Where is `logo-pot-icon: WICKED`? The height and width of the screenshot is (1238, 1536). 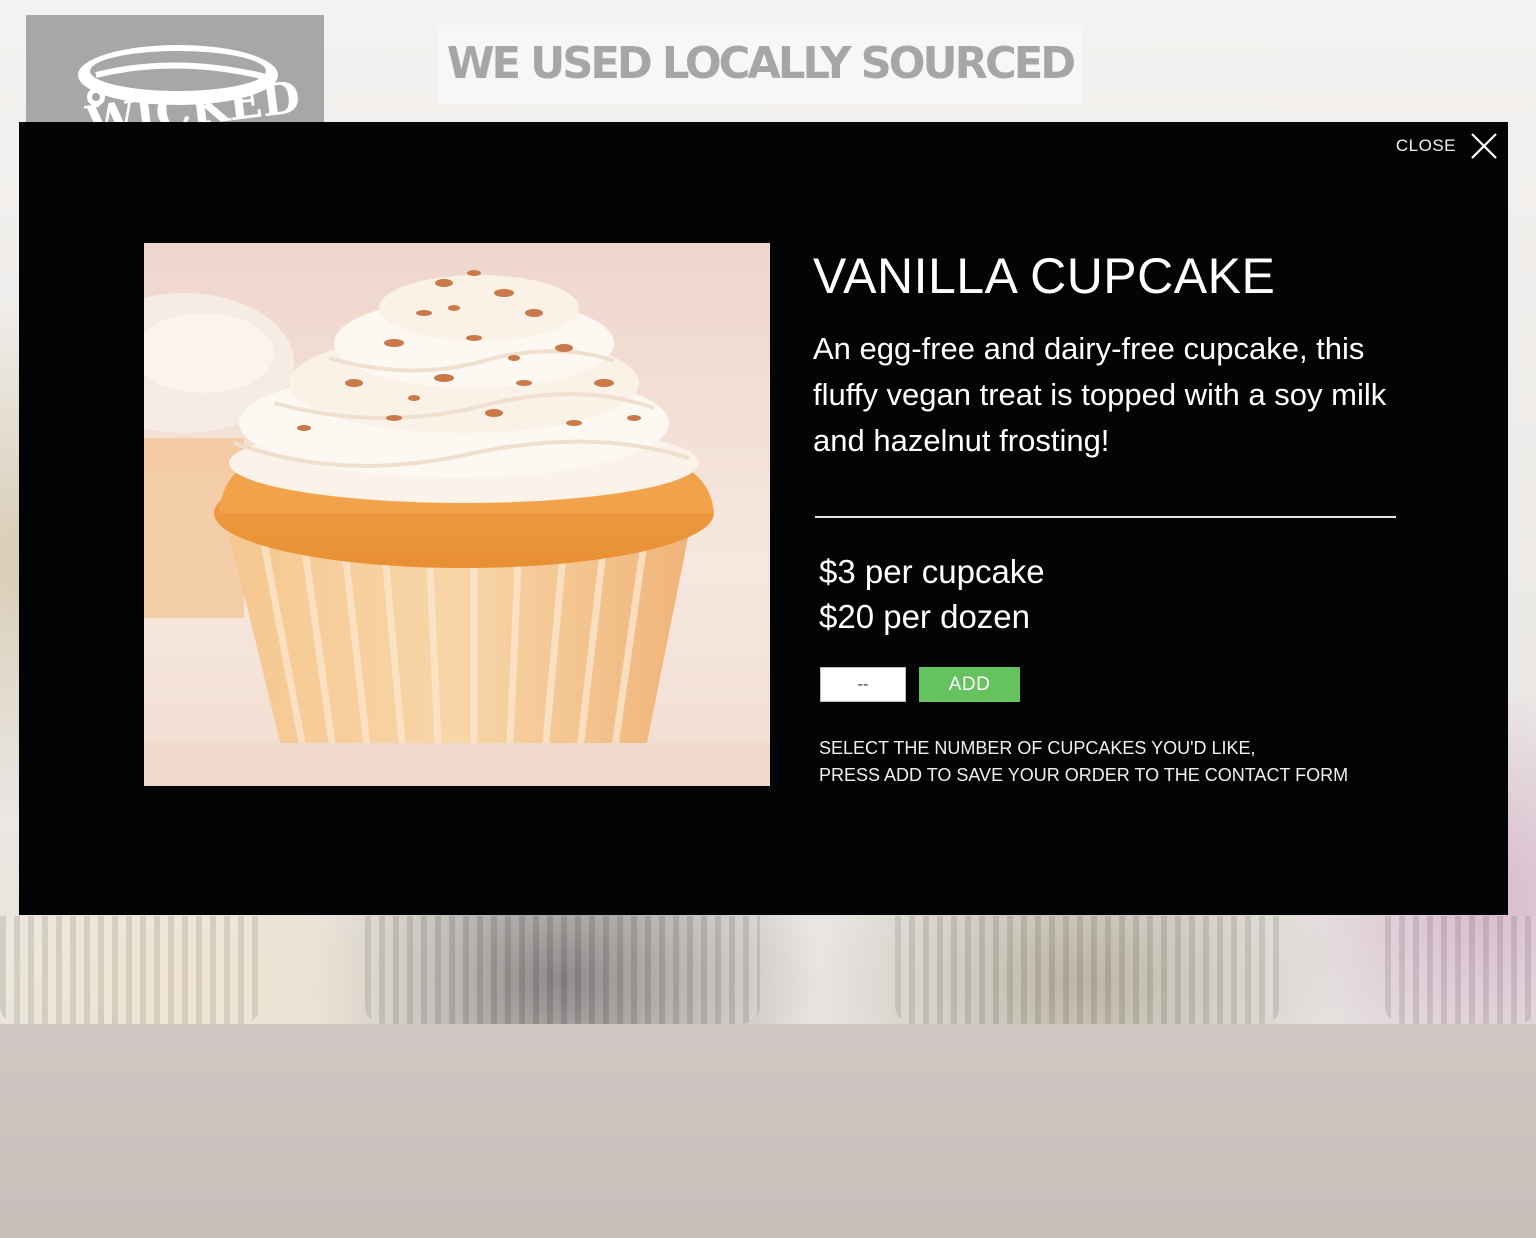 logo-pot-icon: WICKED is located at coordinates (190, 84).